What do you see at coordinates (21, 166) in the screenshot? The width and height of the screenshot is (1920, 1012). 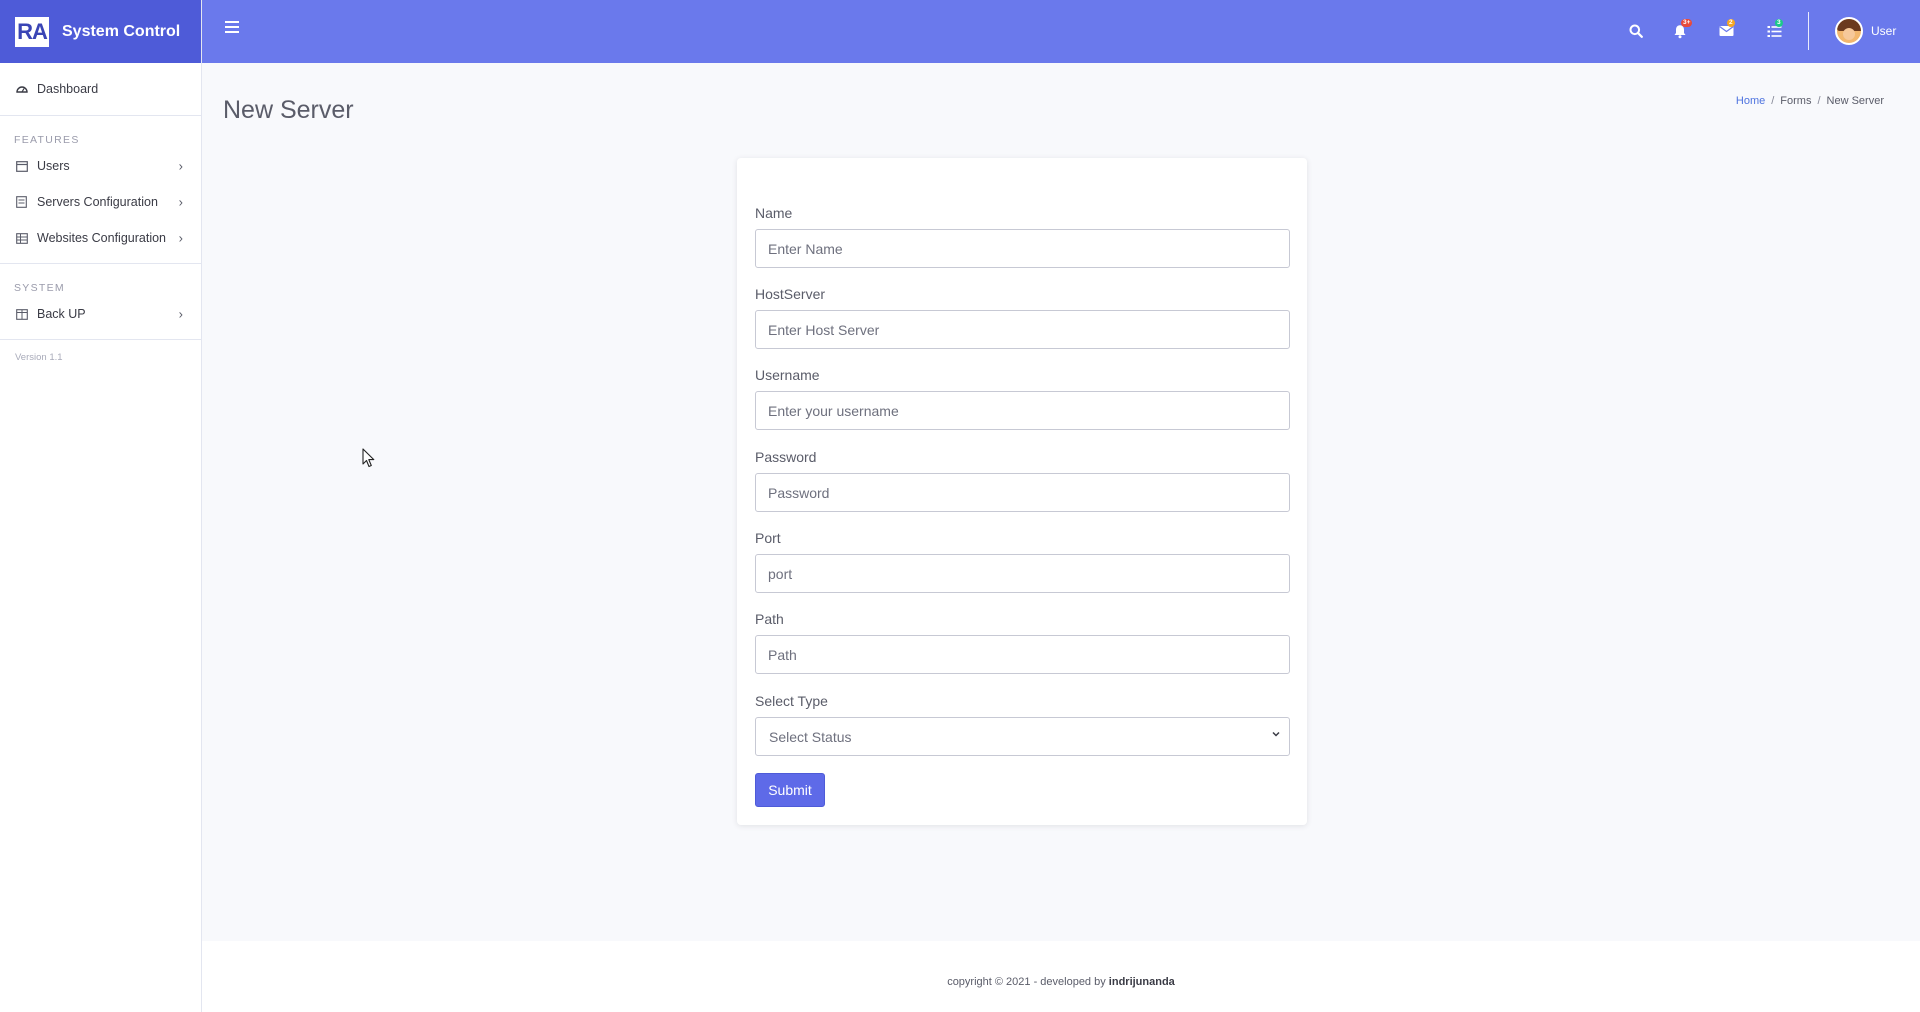 I see `window-icon` at bounding box center [21, 166].